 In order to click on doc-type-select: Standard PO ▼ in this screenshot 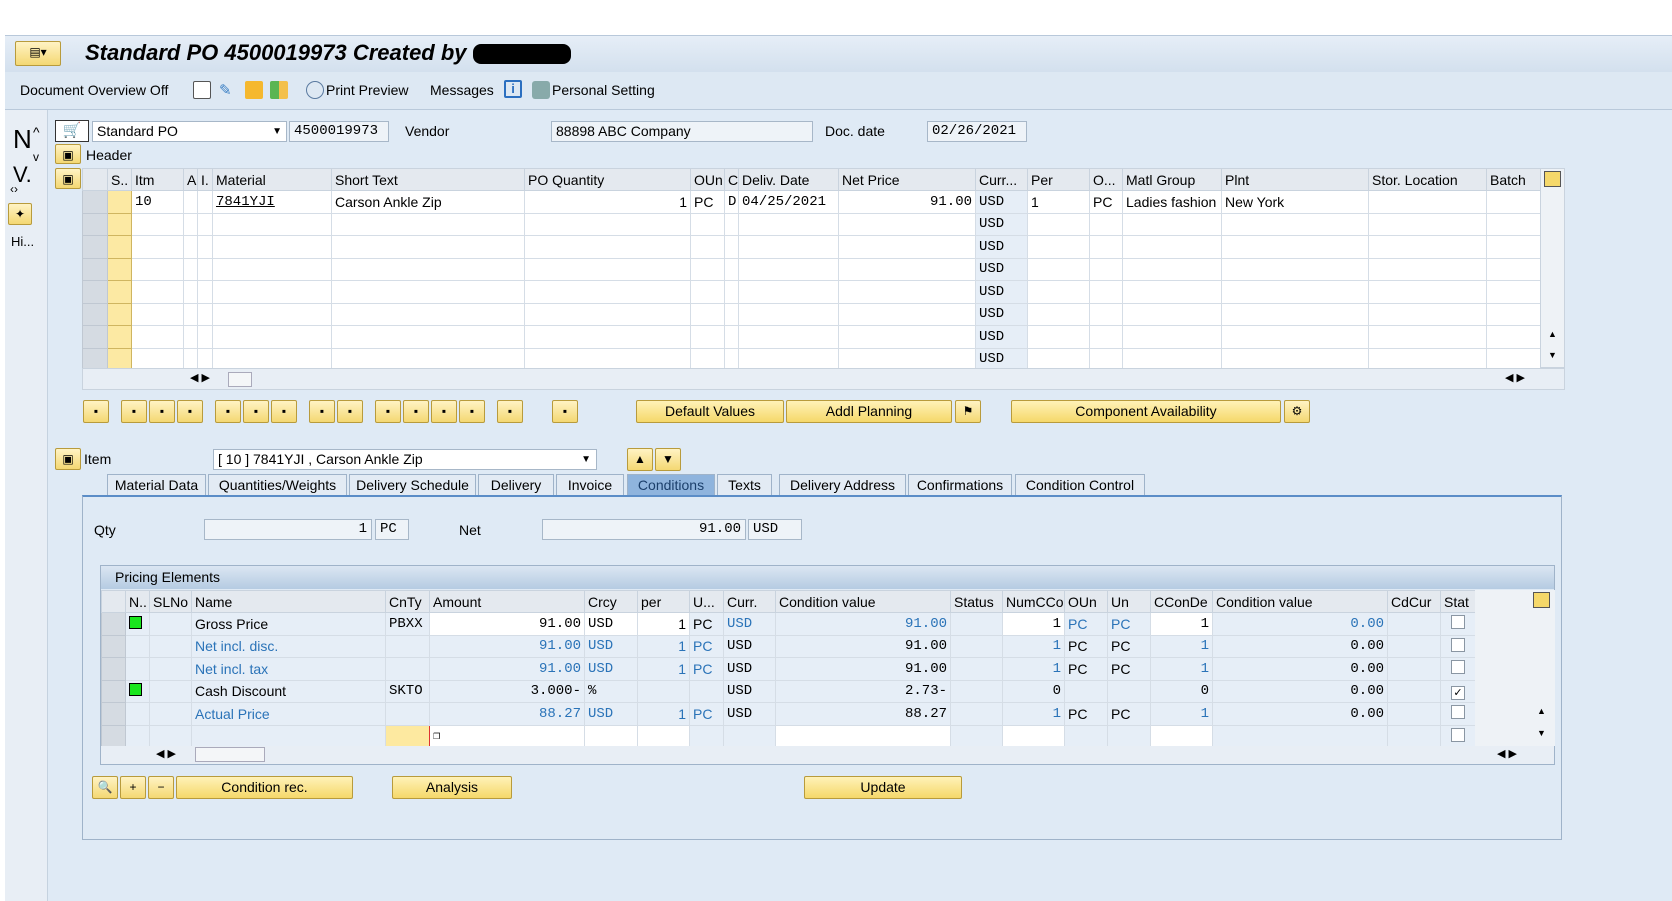, I will do `click(189, 131)`.